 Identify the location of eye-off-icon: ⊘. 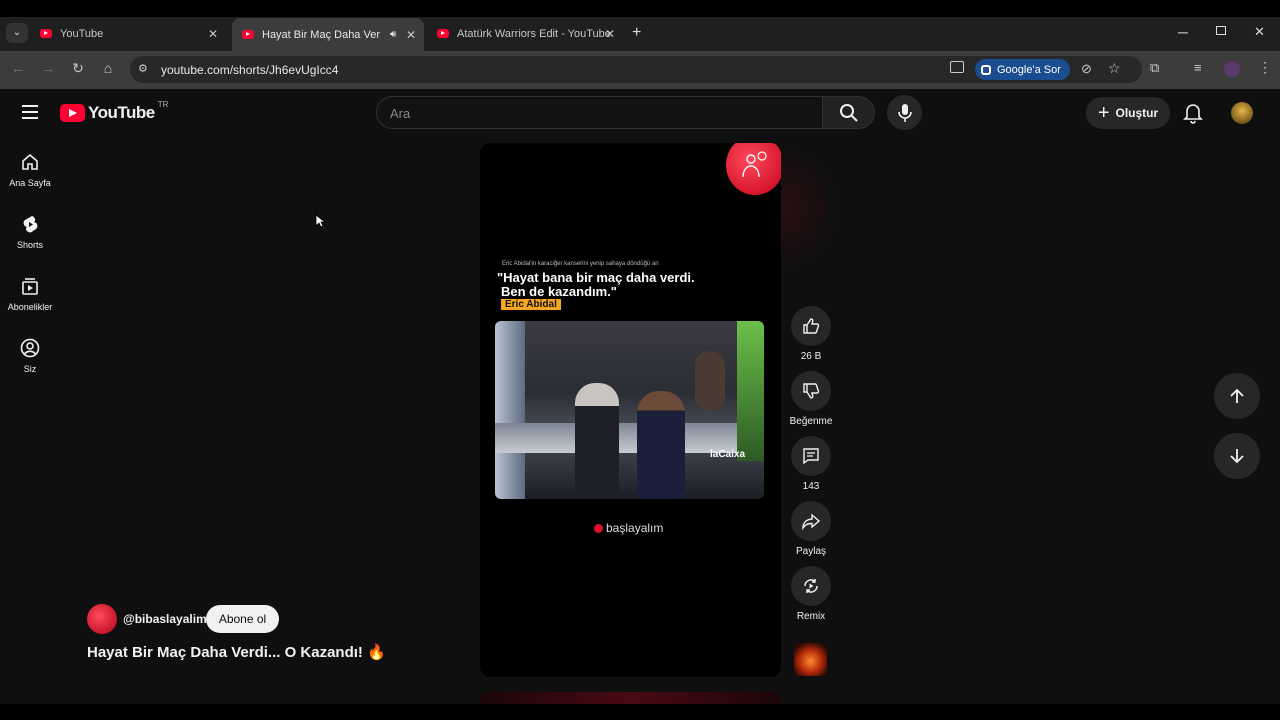
(1086, 69).